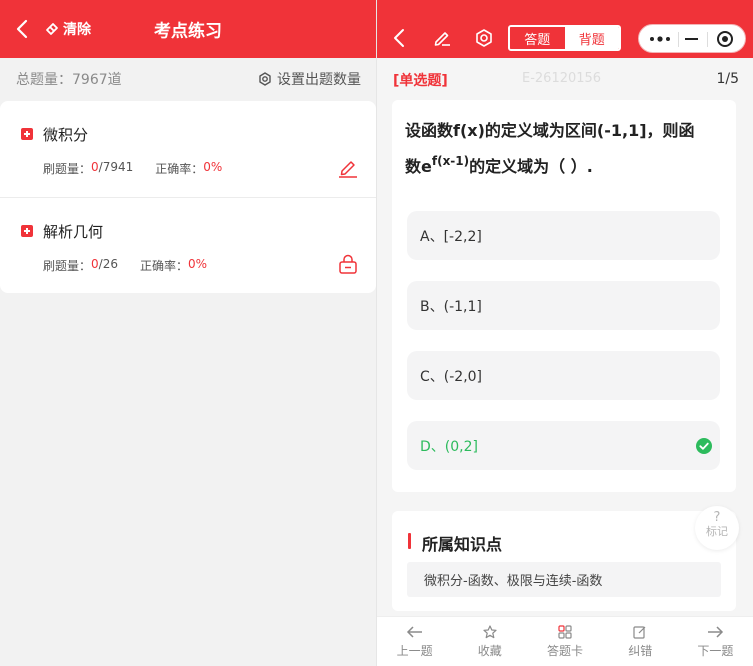  Describe the element at coordinates (449, 446) in the screenshot. I see `option-label: D、(0,2]` at that location.